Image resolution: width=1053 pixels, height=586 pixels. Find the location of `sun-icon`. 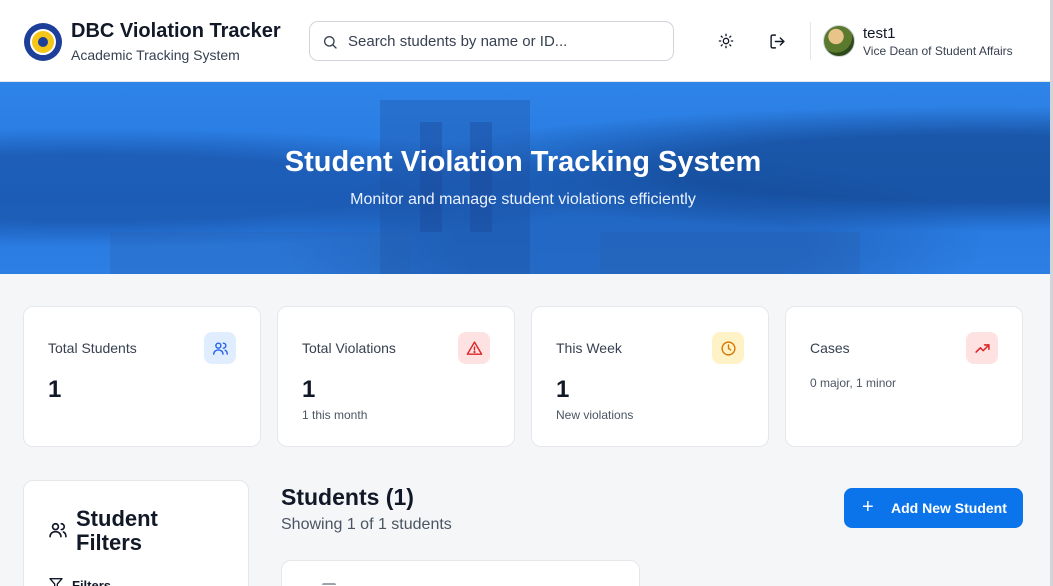

sun-icon is located at coordinates (726, 41).